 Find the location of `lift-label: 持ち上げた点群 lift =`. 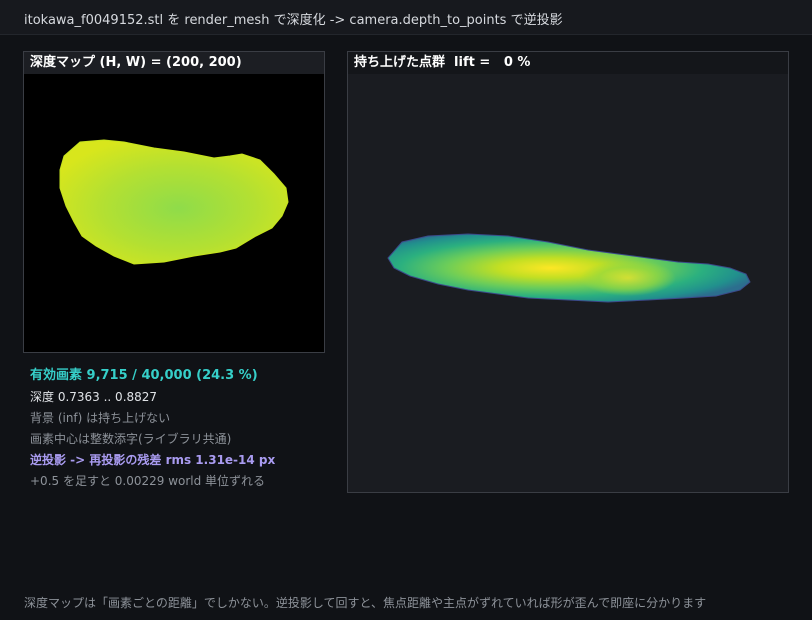

lift-label: 持ち上げた点群 lift = is located at coordinates (424, 62).